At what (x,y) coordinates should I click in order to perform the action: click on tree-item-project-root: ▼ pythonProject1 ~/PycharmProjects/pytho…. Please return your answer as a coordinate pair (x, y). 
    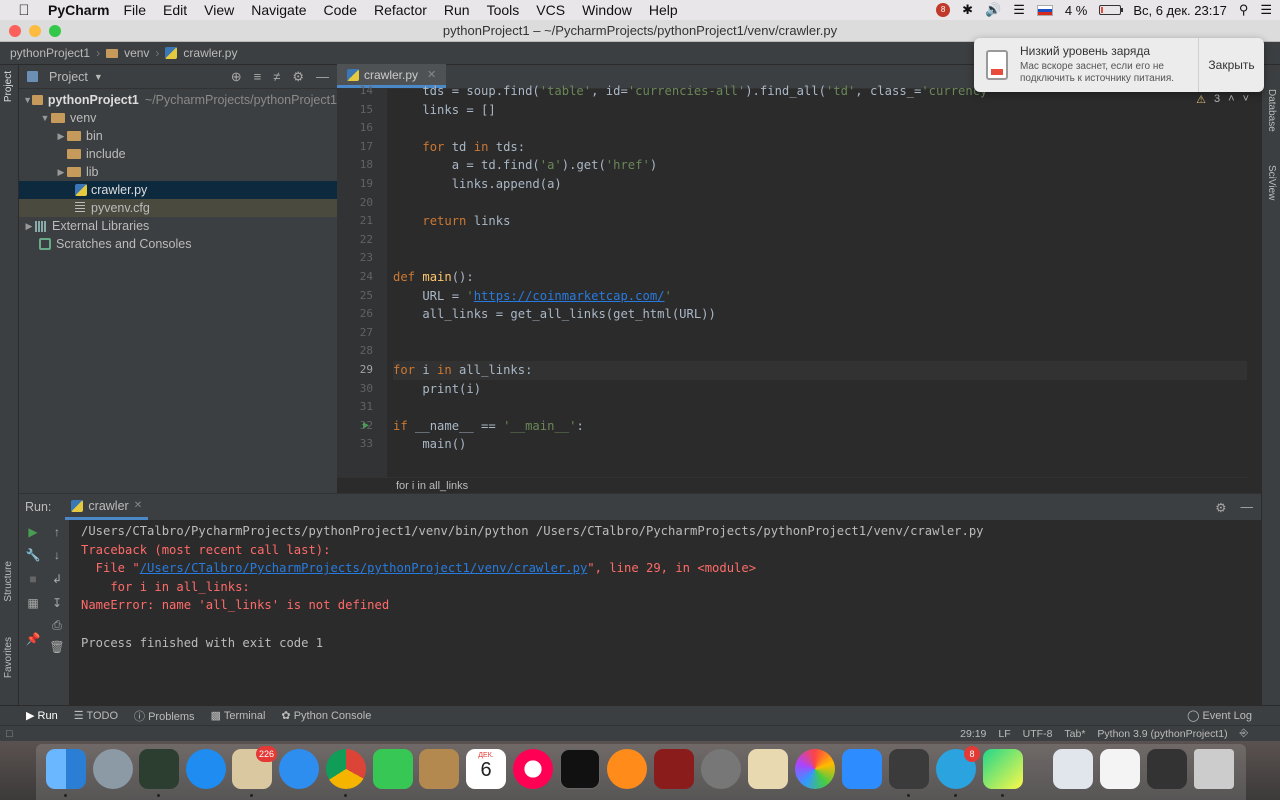
    Looking at the image, I should click on (178, 100).